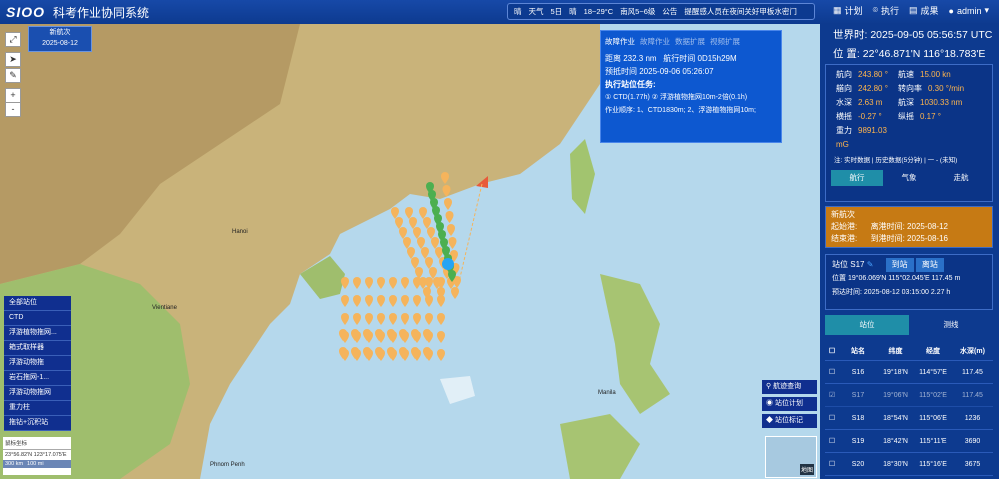  I want to click on legend-zooplankton-net: 浮游动物拖网, so click(37, 393).